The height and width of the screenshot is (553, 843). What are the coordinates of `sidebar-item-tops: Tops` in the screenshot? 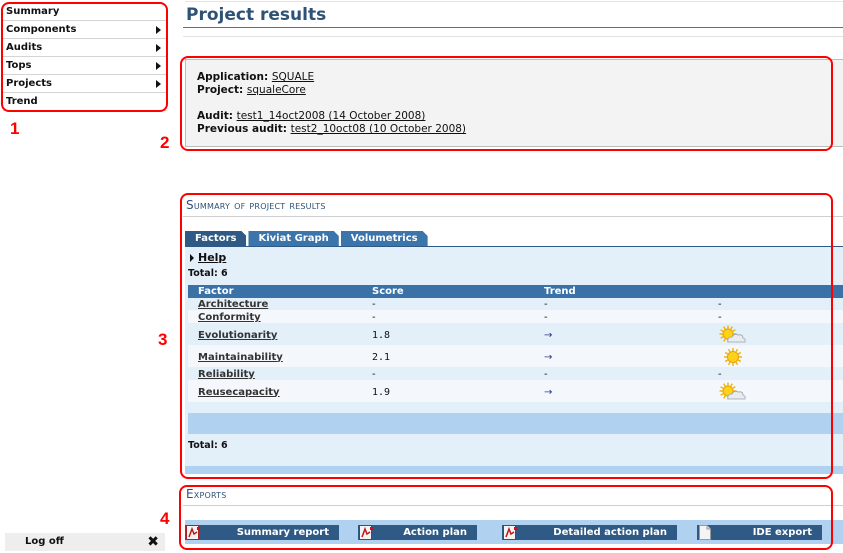 It's located at (85, 66).